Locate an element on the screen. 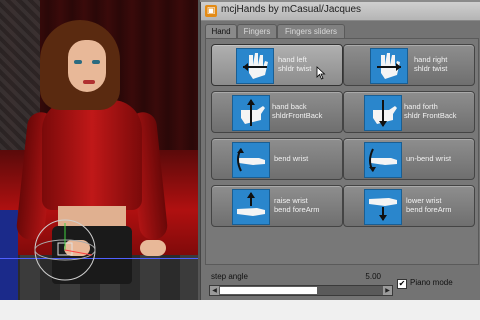  mouse-cursor-icon is located at coordinates (321, 73).